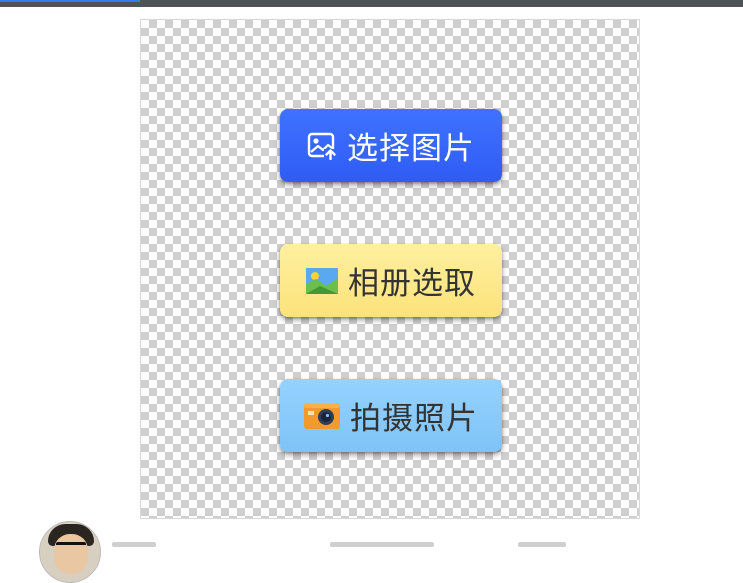 This screenshot has width=743, height=583. I want to click on take-photo-label: 拍摄照片, so click(414, 419).